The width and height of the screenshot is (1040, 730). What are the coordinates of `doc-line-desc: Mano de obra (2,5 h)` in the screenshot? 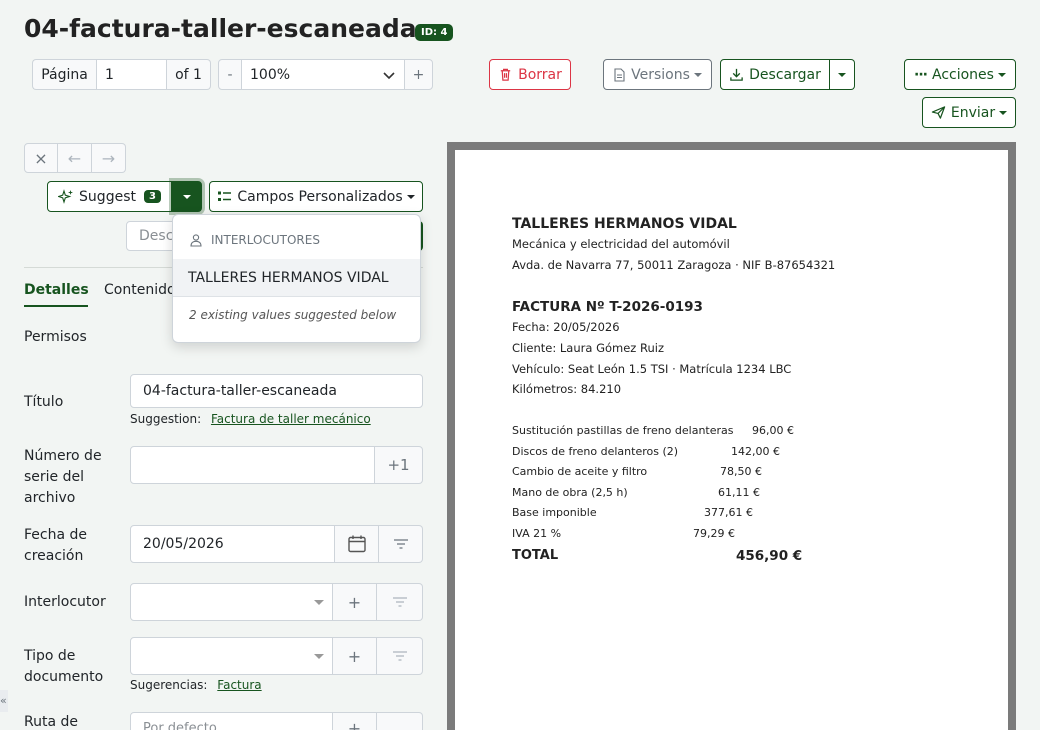 It's located at (570, 492).